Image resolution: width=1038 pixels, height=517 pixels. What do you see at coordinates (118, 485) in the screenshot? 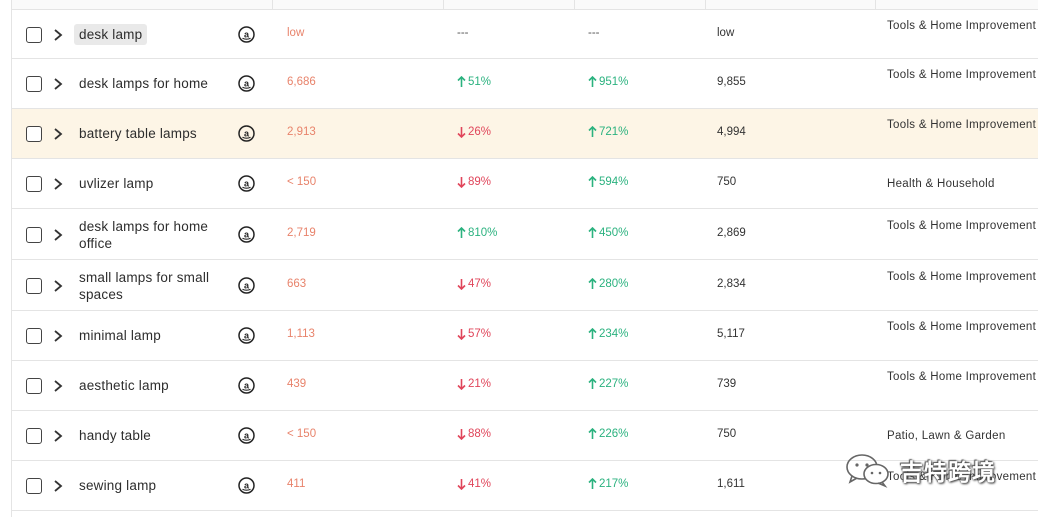
I see `keyword-text: sewing lamp` at bounding box center [118, 485].